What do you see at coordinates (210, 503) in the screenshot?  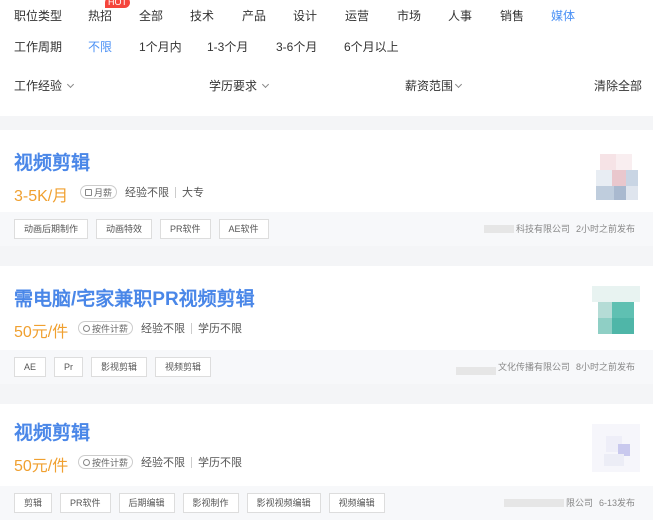 I see `skill-tag: 影视制作` at bounding box center [210, 503].